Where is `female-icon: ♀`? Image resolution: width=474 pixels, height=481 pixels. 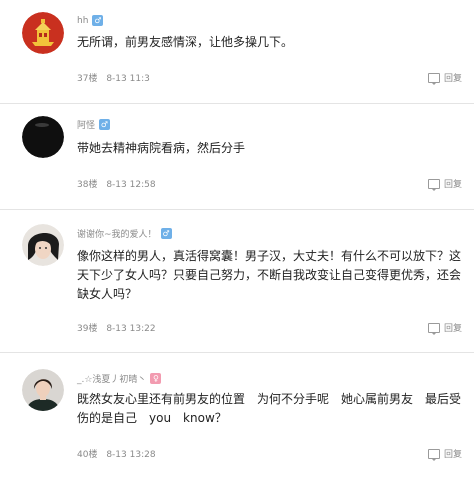 female-icon: ♀ is located at coordinates (156, 378).